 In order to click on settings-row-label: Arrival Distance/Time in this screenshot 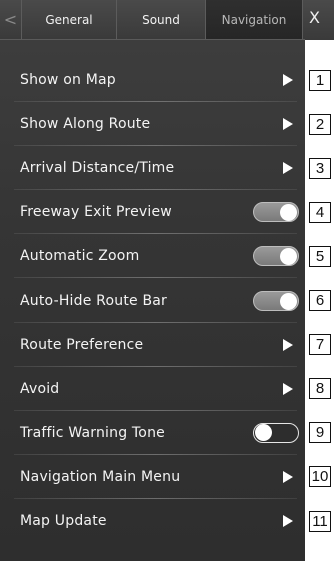, I will do `click(97, 168)`.